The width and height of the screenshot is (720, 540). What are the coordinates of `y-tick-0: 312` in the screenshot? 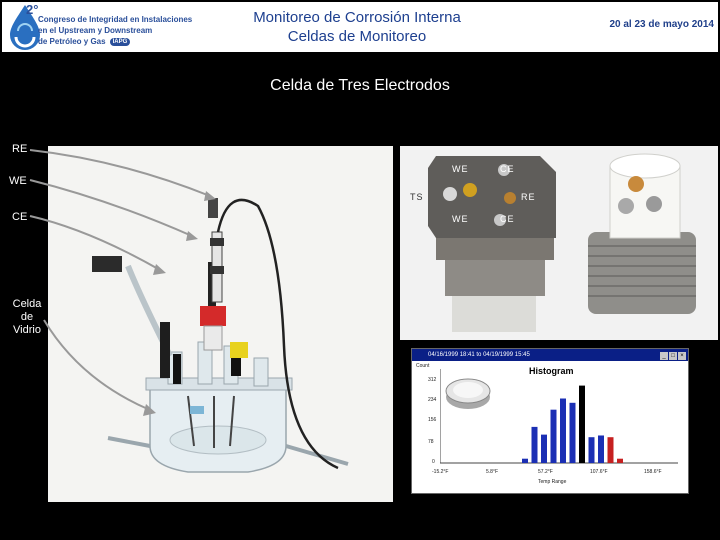 It's located at (432, 380).